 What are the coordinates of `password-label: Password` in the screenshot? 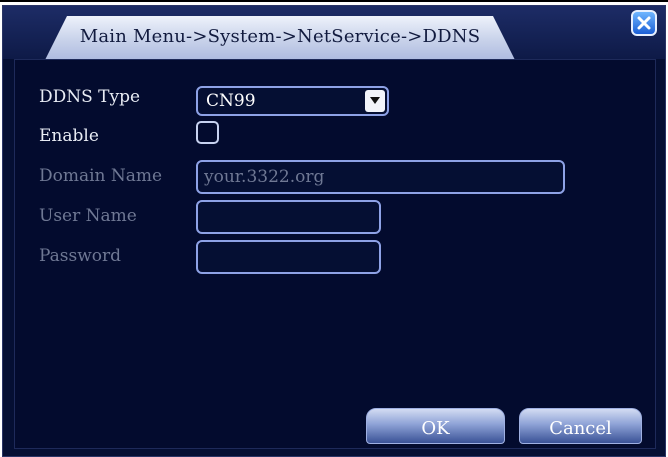 It's located at (80, 256).